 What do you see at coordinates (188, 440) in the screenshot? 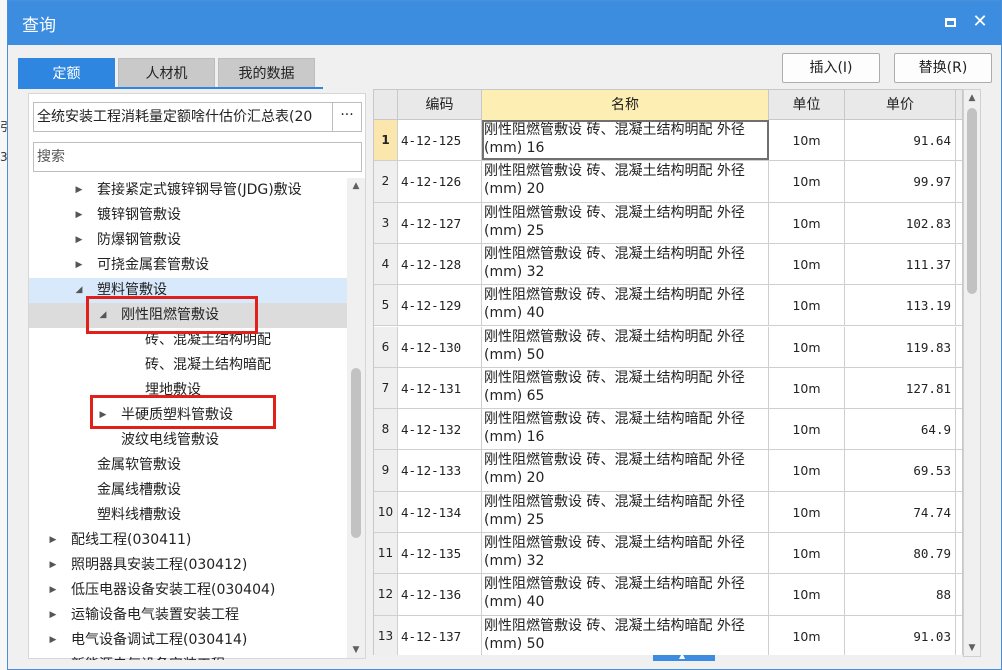
I see `tree-item: 波纹电线管敷设` at bounding box center [188, 440].